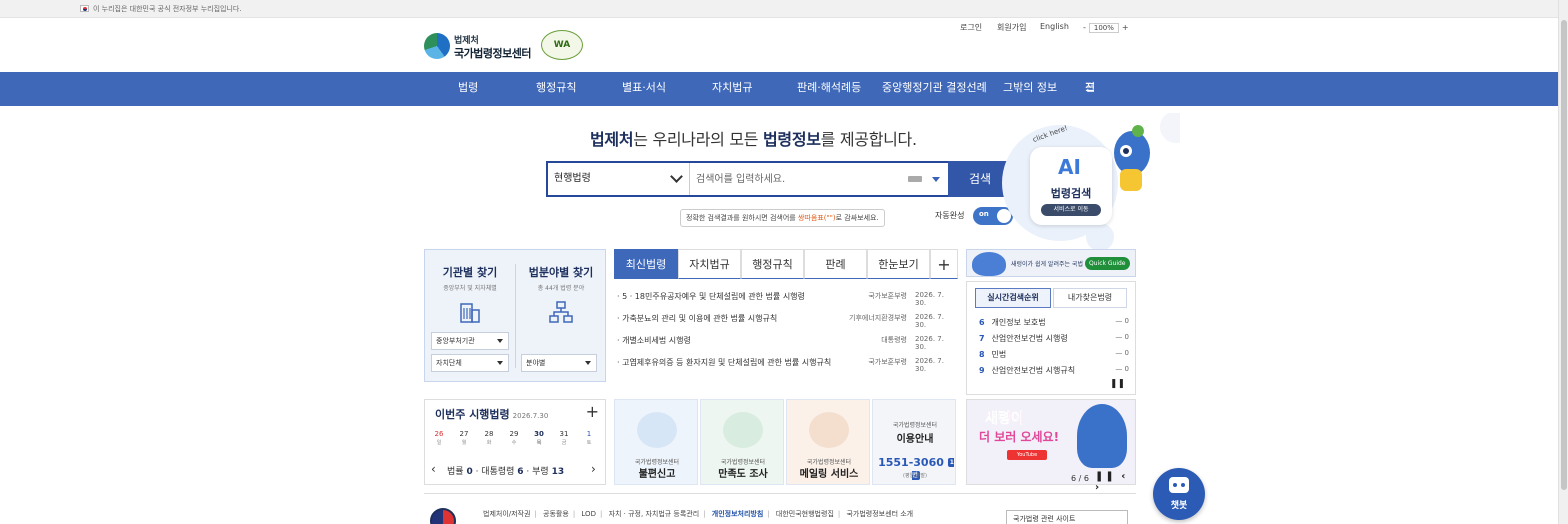 This screenshot has height=524, width=1568. I want to click on gov-seal-icon, so click(443, 516).